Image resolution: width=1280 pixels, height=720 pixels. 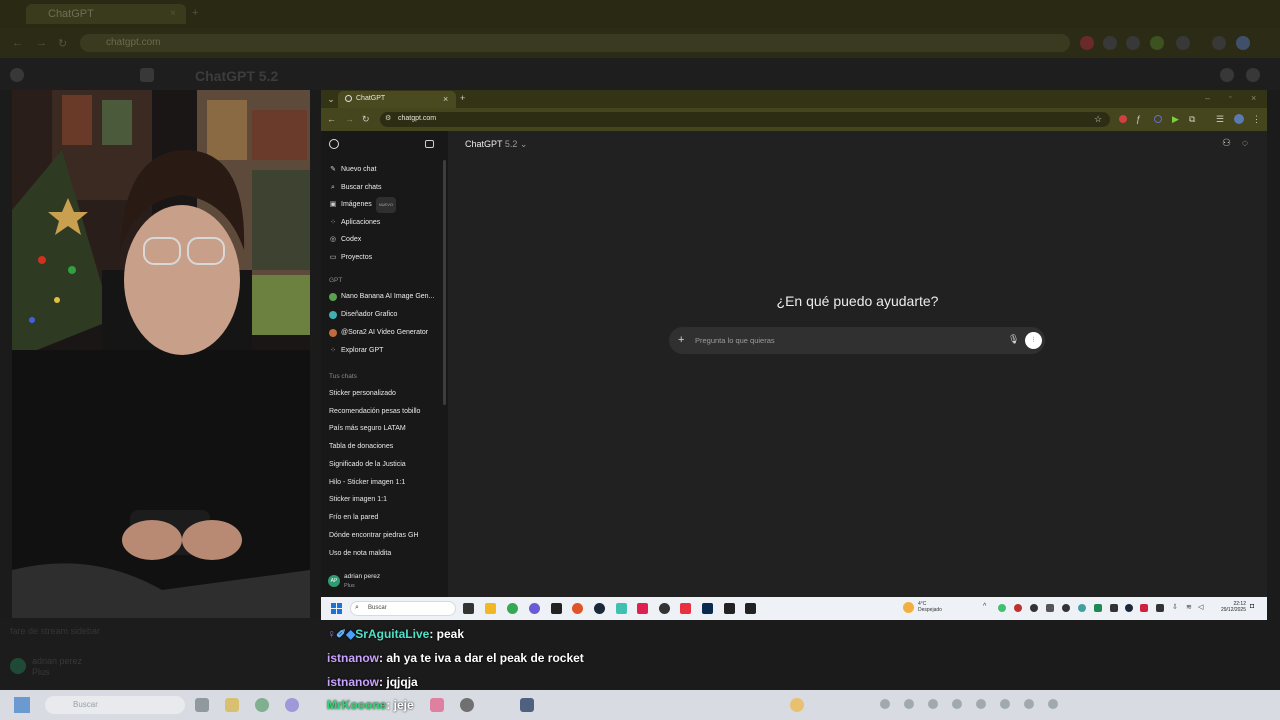 I want to click on outer-temp-chat-icon, so click(x=1253, y=75).